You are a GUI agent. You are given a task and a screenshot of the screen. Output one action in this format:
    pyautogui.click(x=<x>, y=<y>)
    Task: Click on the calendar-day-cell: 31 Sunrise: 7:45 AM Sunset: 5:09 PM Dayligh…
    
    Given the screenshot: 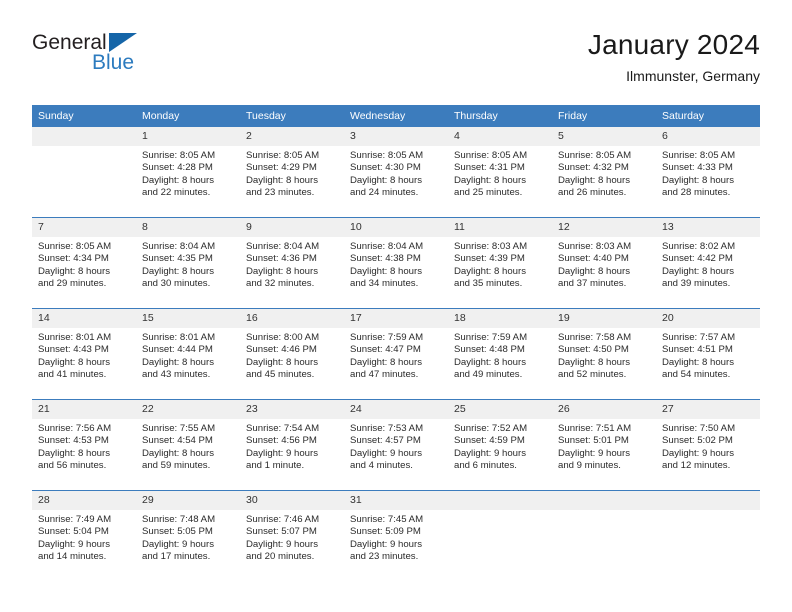 What is the action you would take?
    pyautogui.click(x=396, y=535)
    